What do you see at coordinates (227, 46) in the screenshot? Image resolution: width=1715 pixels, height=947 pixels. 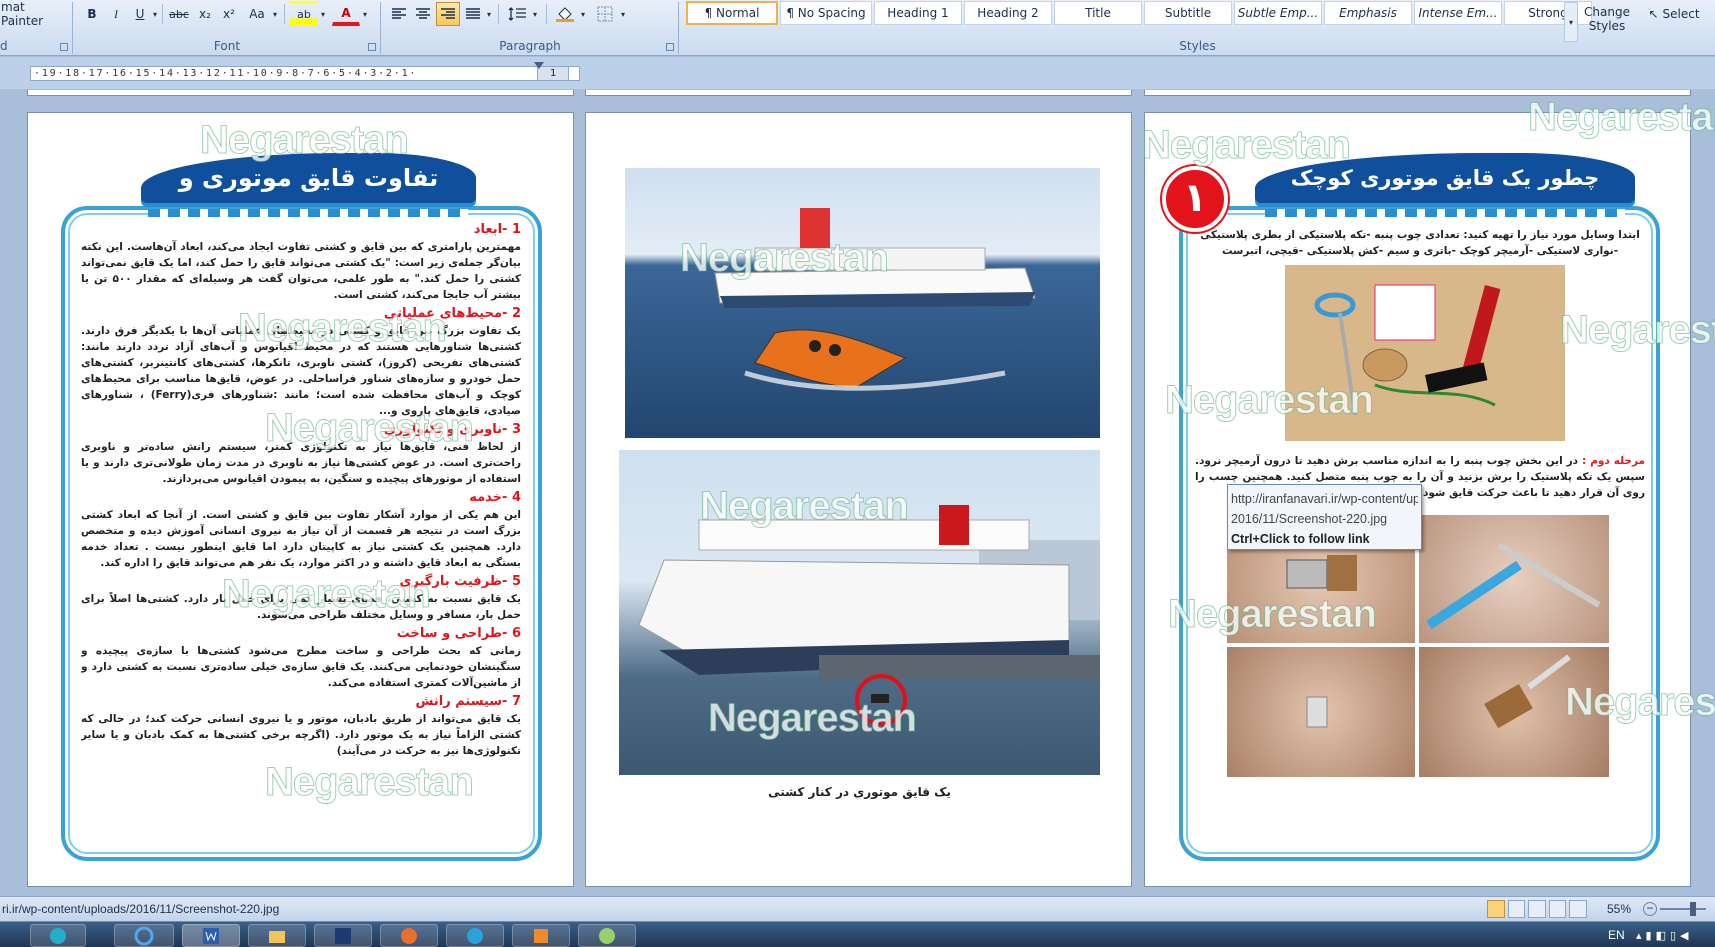 I see `font-group-label: Font` at bounding box center [227, 46].